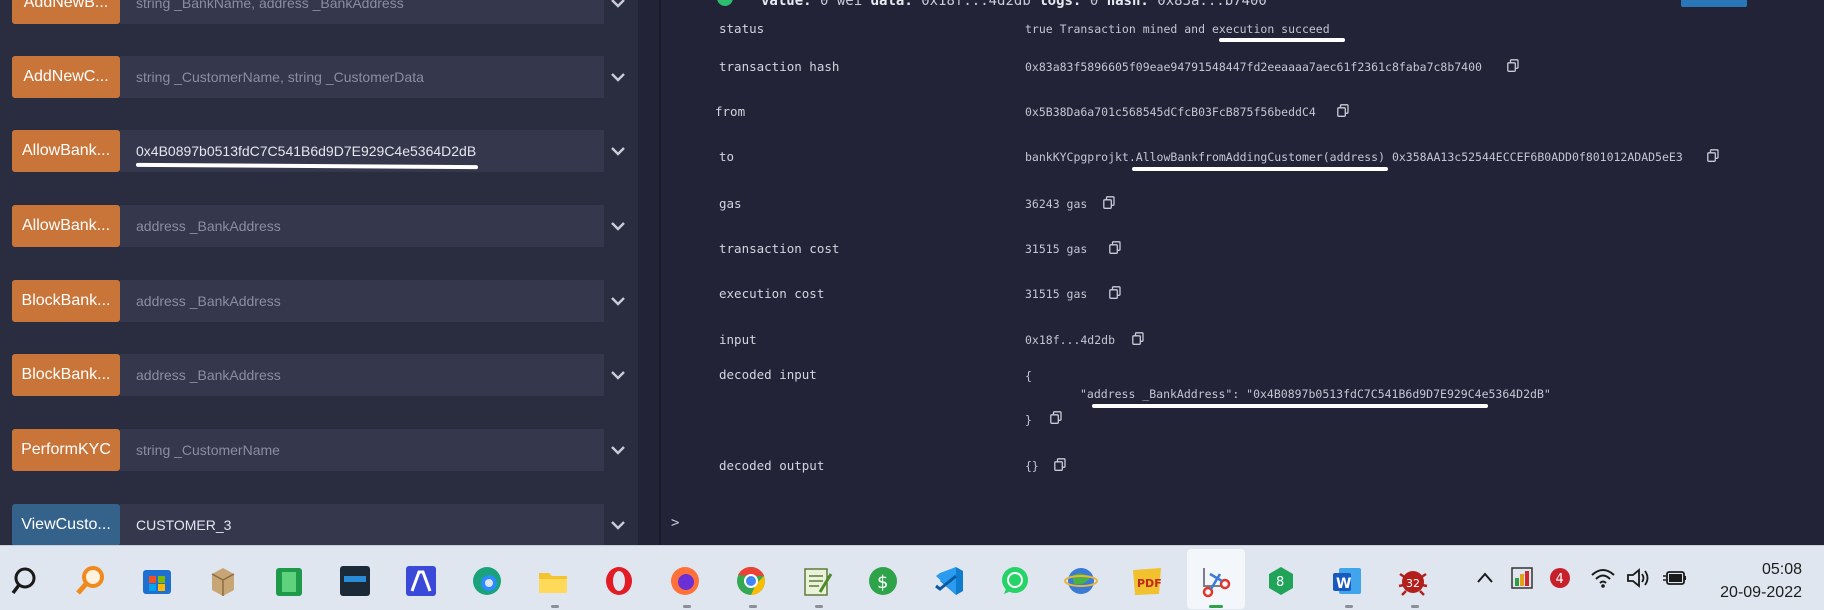 Image resolution: width=1824 pixels, height=610 pixels. Describe the element at coordinates (1413, 583) in the screenshot. I see `badge-red-text: 32` at that location.